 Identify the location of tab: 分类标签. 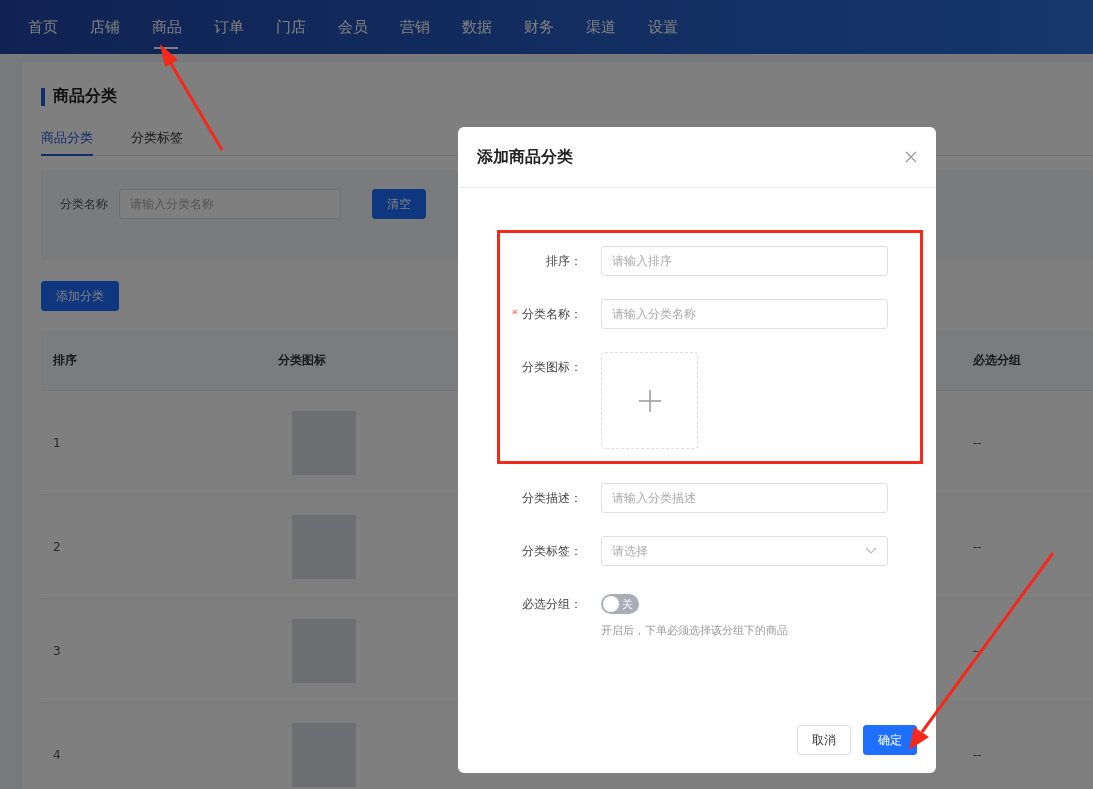
(157, 142).